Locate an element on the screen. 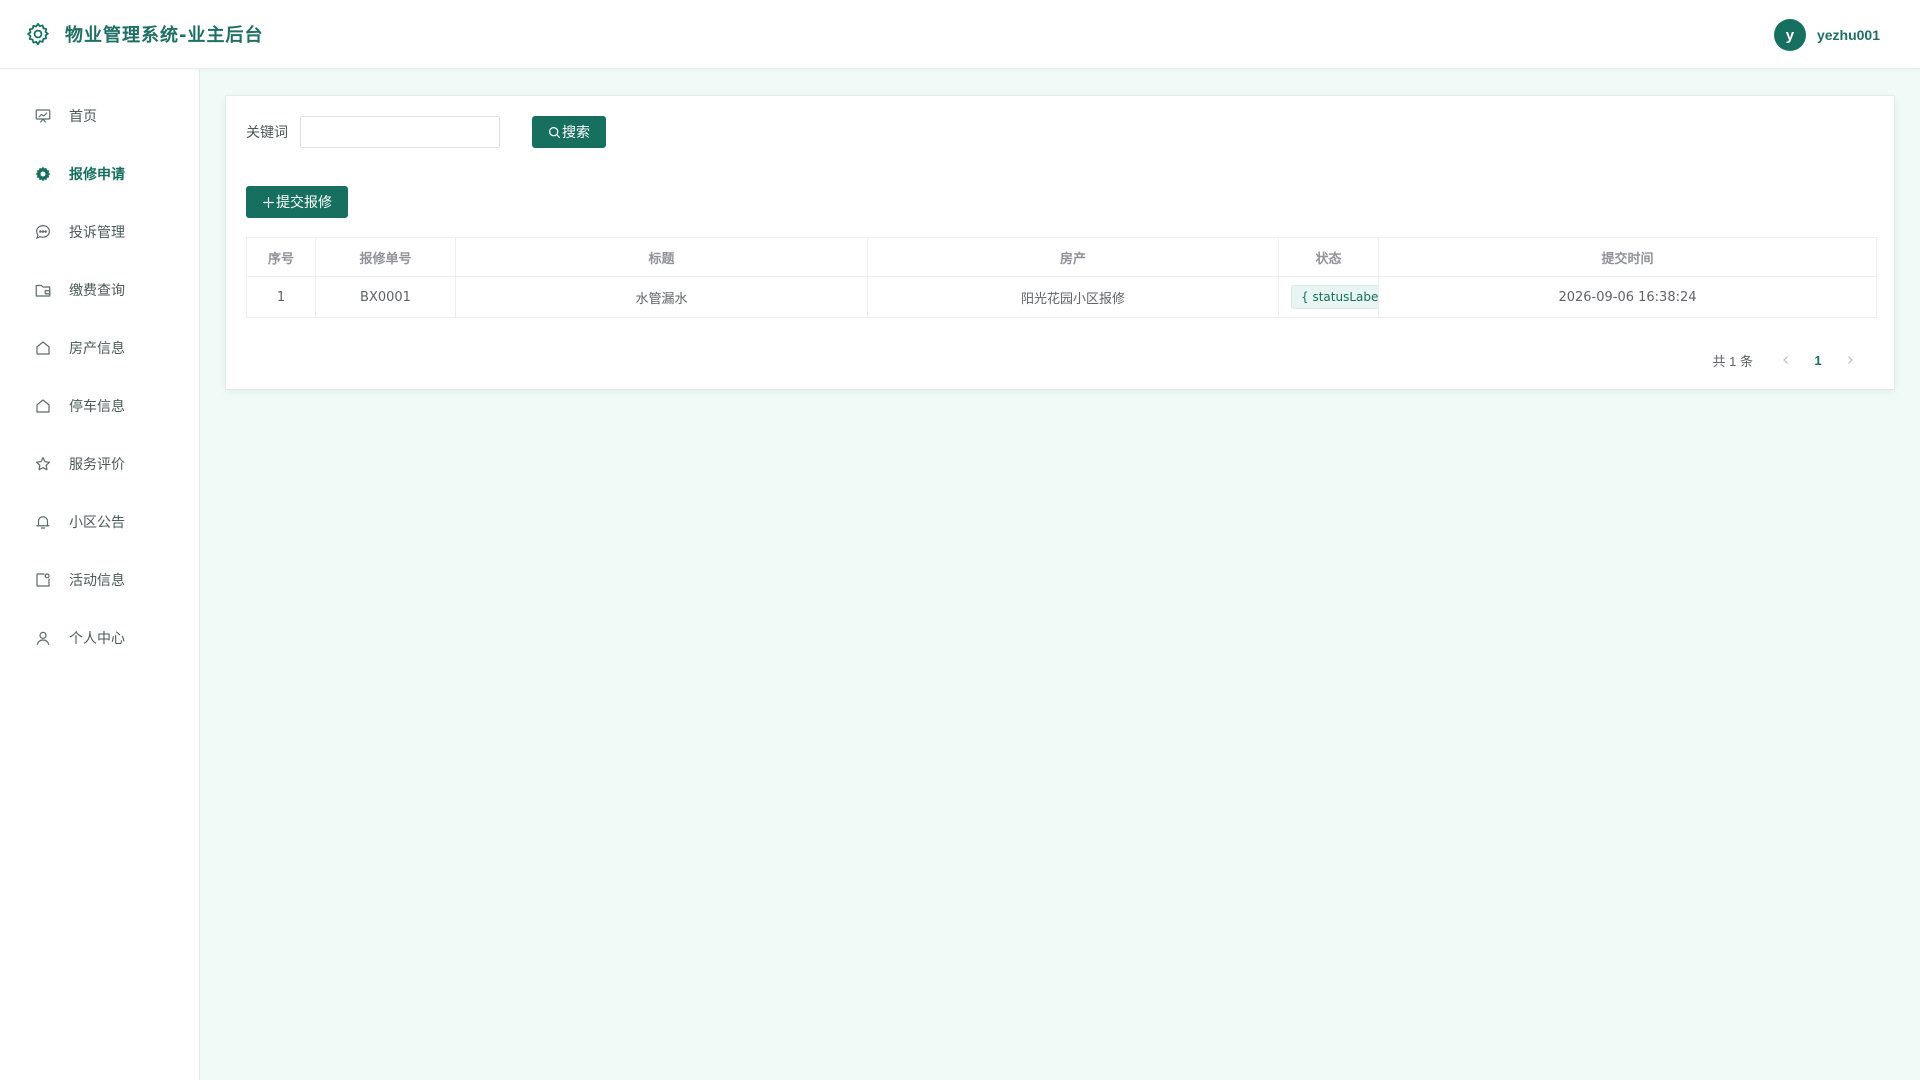 Image resolution: width=1920 pixels, height=1080 pixels. bell-icon is located at coordinates (43, 522).